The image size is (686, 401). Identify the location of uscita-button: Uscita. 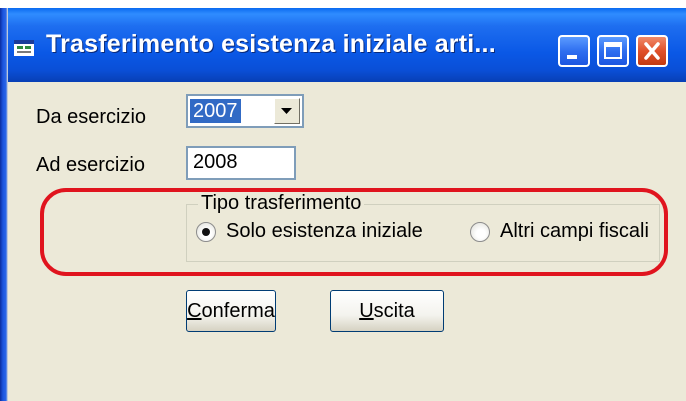
(387, 311).